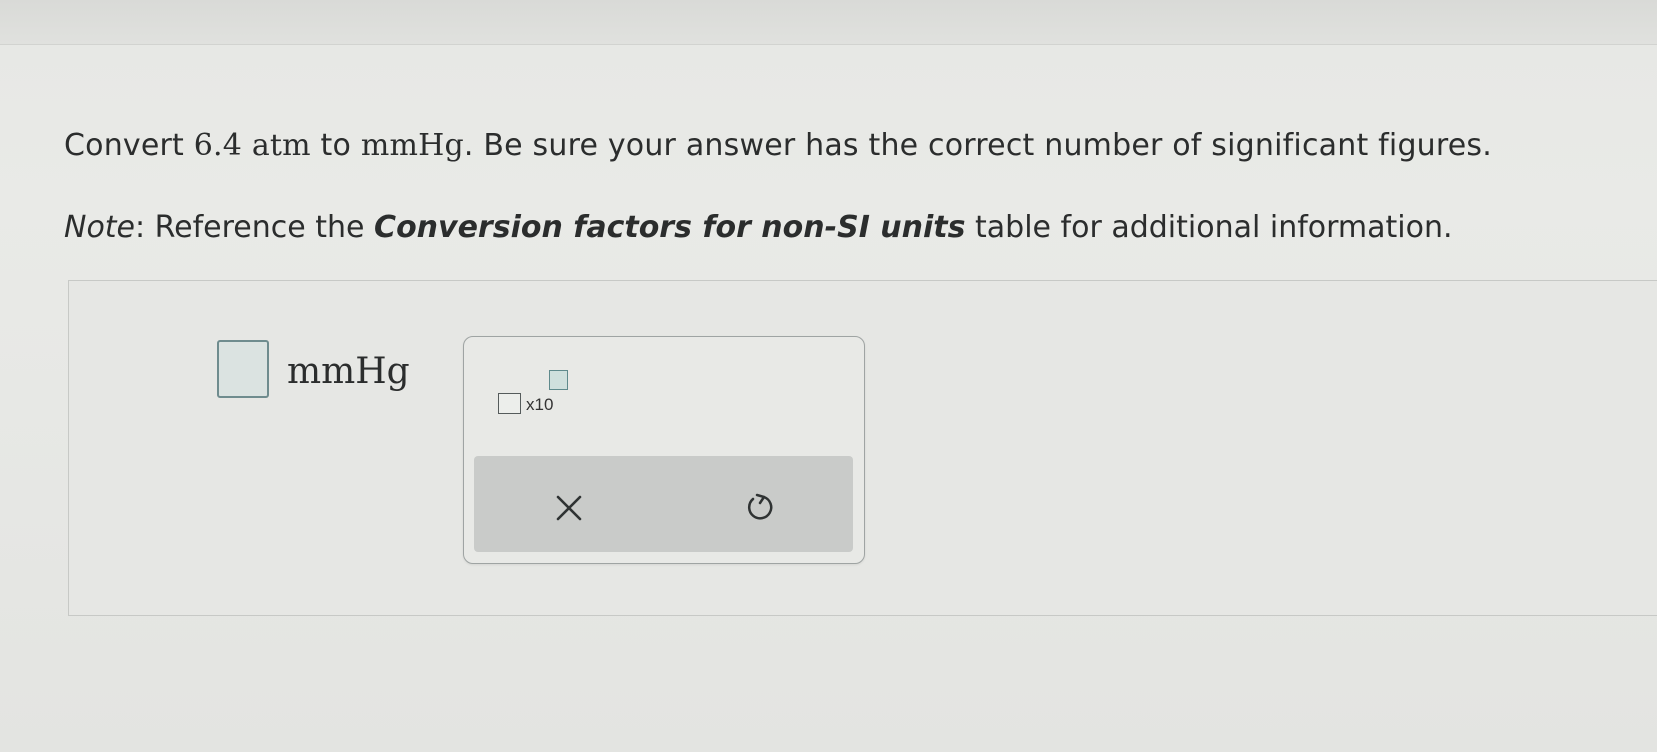  I want to click on sci-x10-label: x10, so click(540, 404).